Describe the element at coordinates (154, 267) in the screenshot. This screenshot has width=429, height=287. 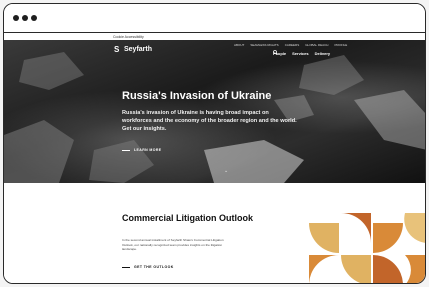
I see `get-outlook-label: GET THE OUTLOOK` at that location.